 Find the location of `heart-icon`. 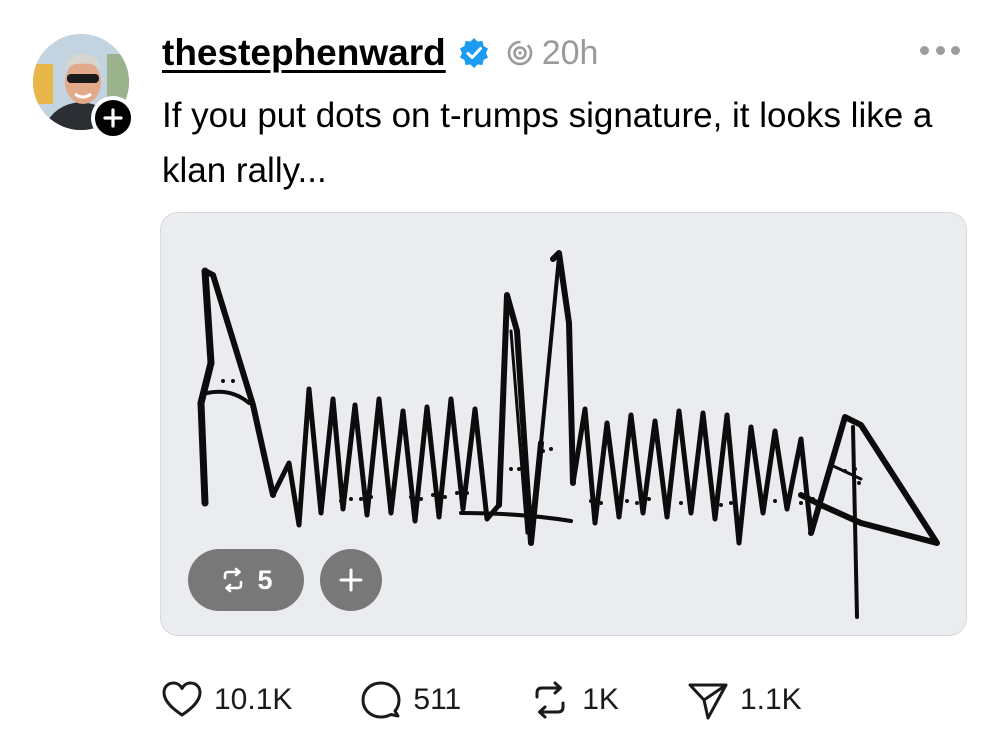

heart-icon is located at coordinates (182, 699).